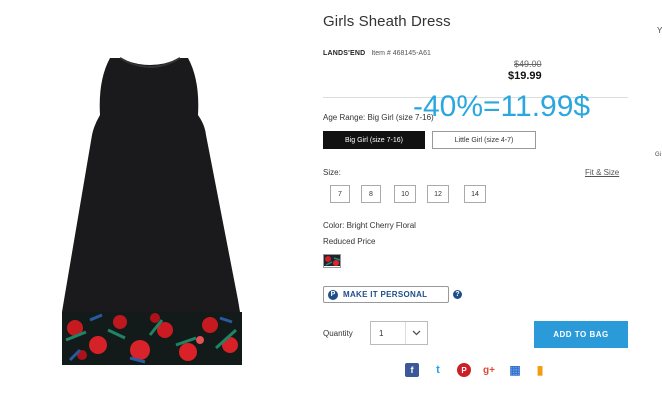 This screenshot has width=662, height=420. Describe the element at coordinates (401, 53) in the screenshot. I see `item-number: Item # 468145-A61` at that location.